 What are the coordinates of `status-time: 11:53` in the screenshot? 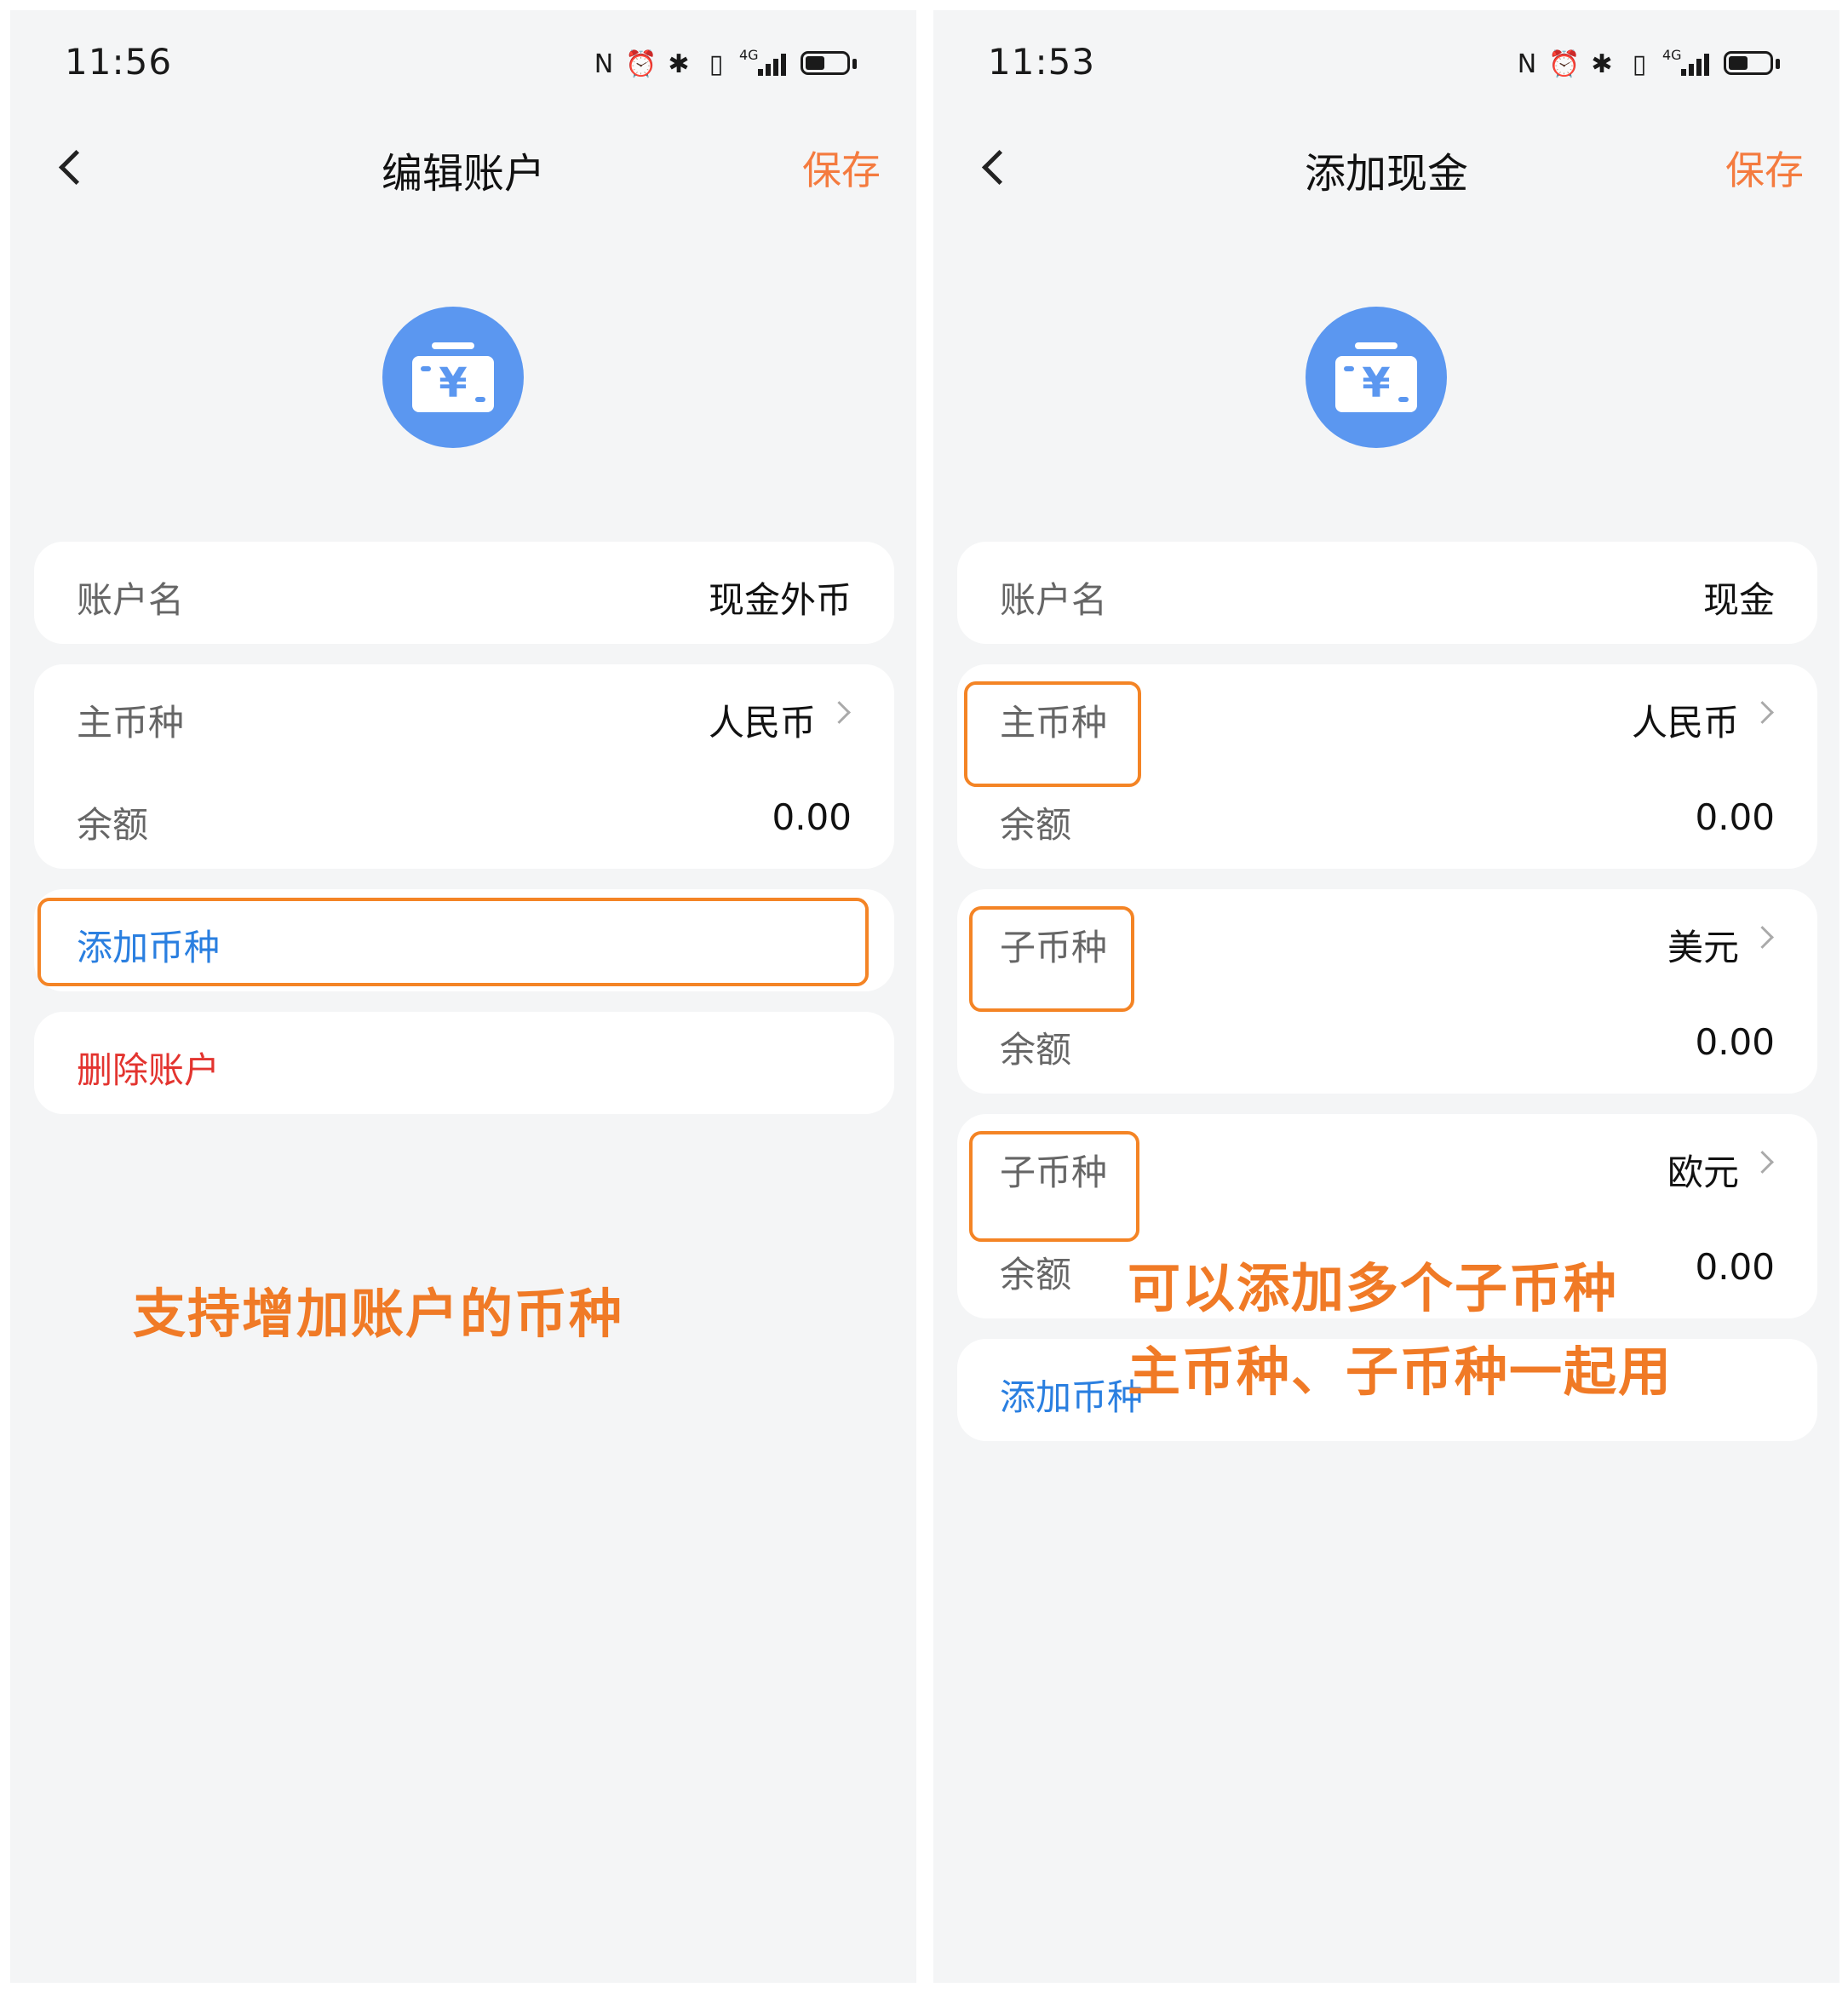 It's located at (1042, 62).